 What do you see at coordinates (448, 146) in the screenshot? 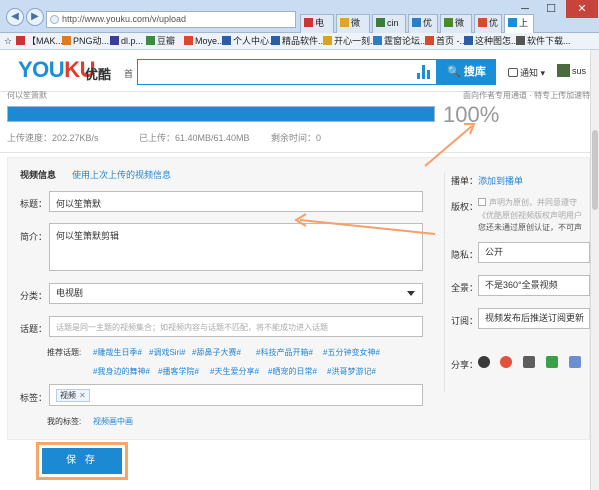
I see `arrow-to-percent` at bounding box center [448, 146].